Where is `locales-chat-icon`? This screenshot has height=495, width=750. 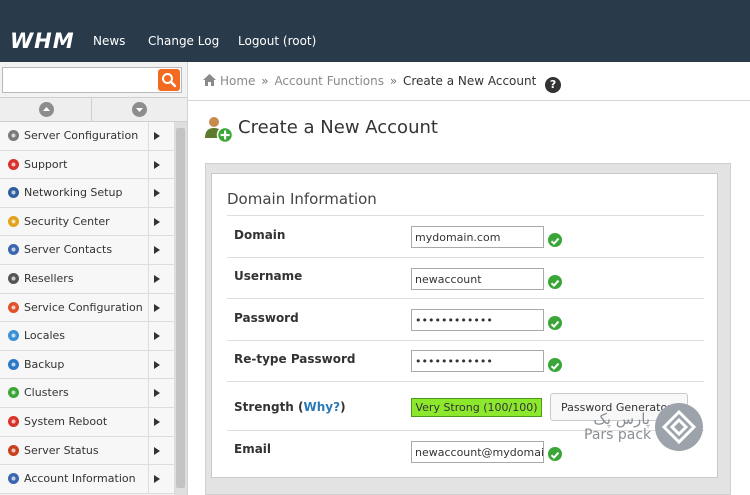 locales-chat-icon is located at coordinates (13, 336).